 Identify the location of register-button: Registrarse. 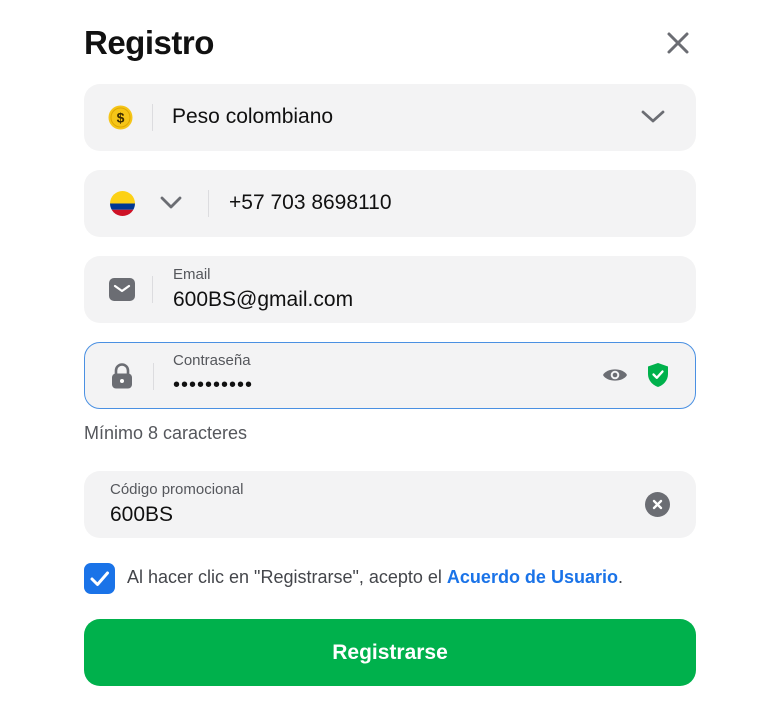
(390, 652).